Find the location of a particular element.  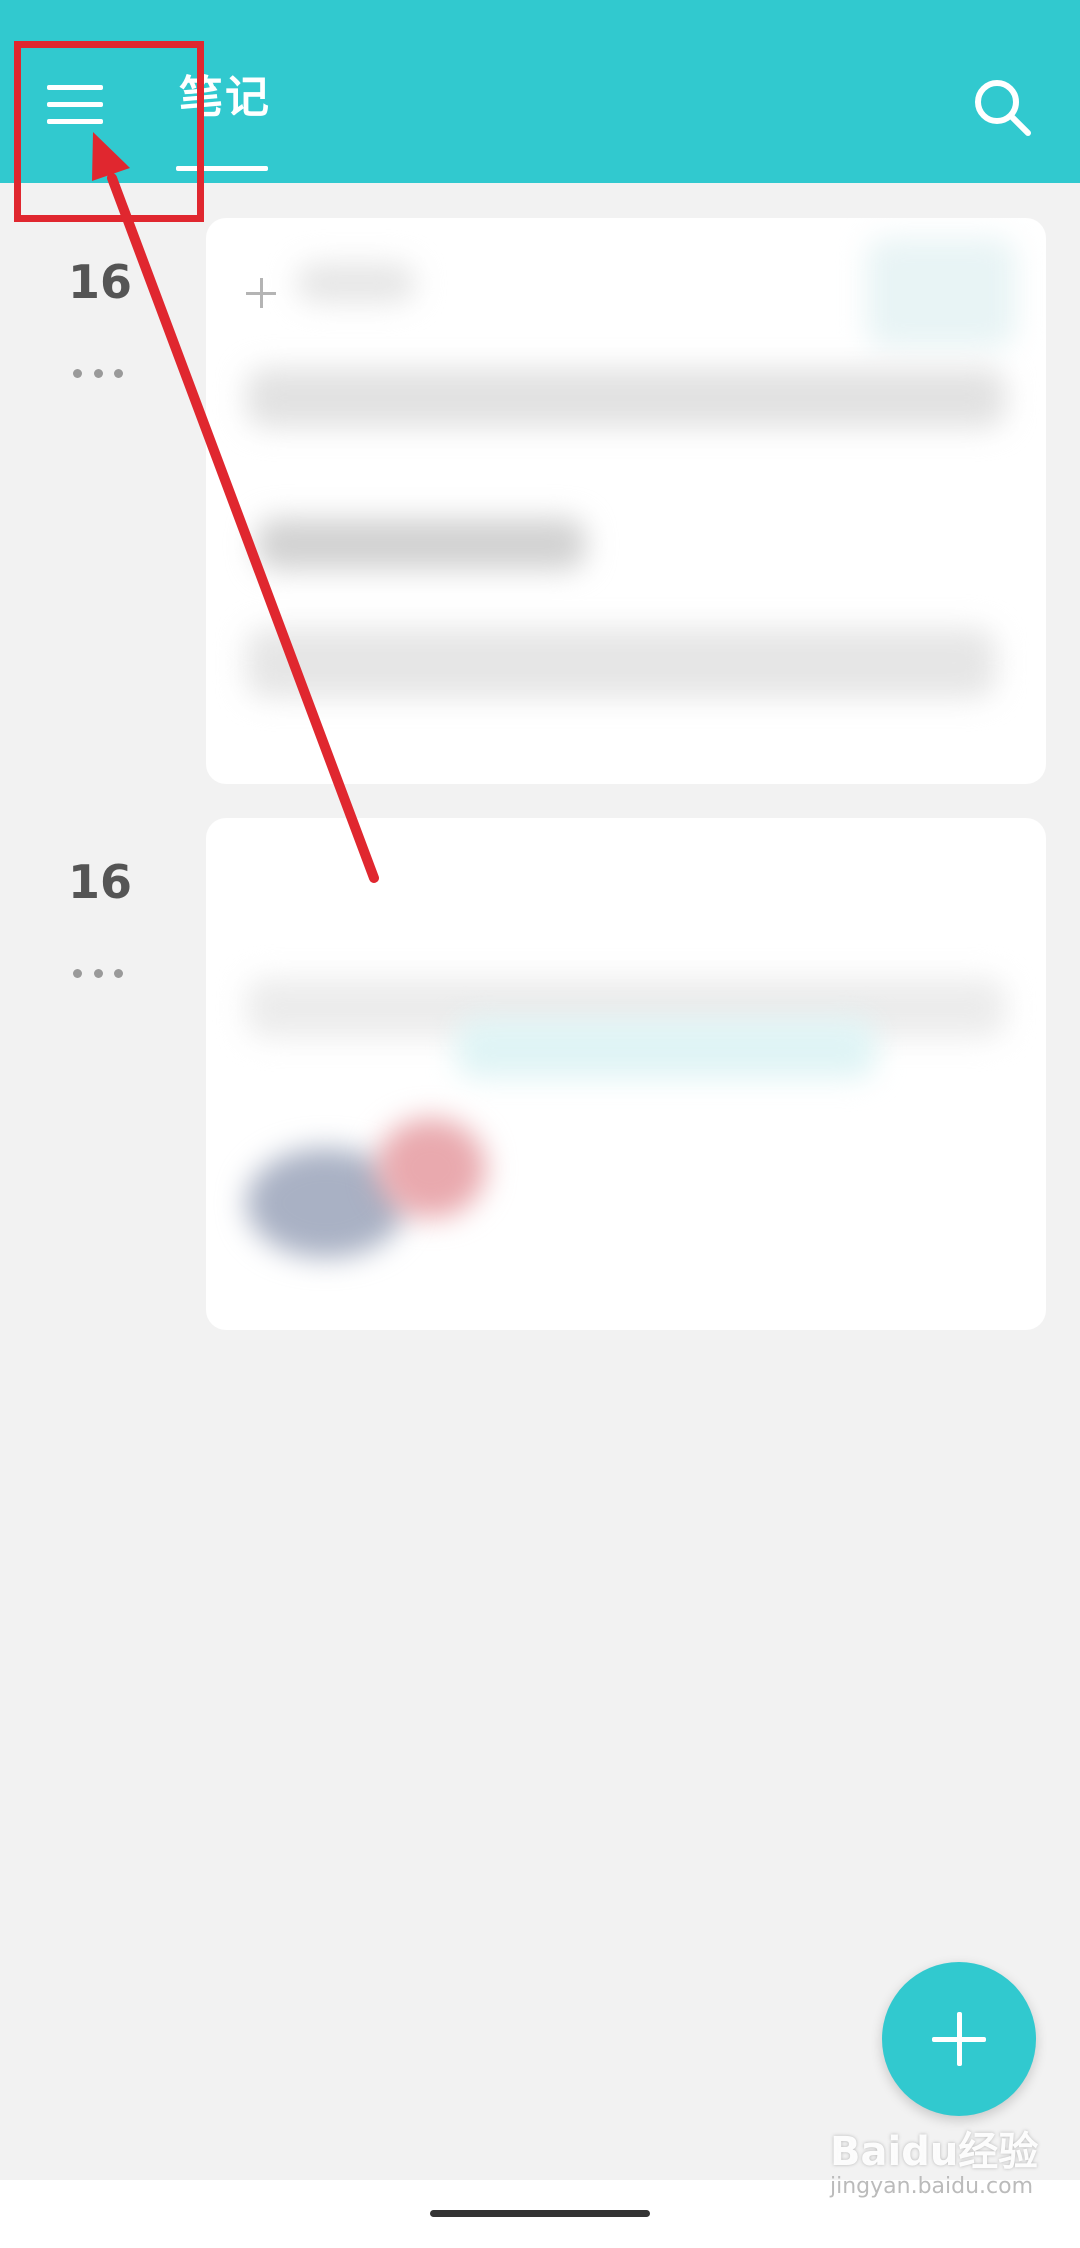

blurred-image is located at coordinates (431, 1168).